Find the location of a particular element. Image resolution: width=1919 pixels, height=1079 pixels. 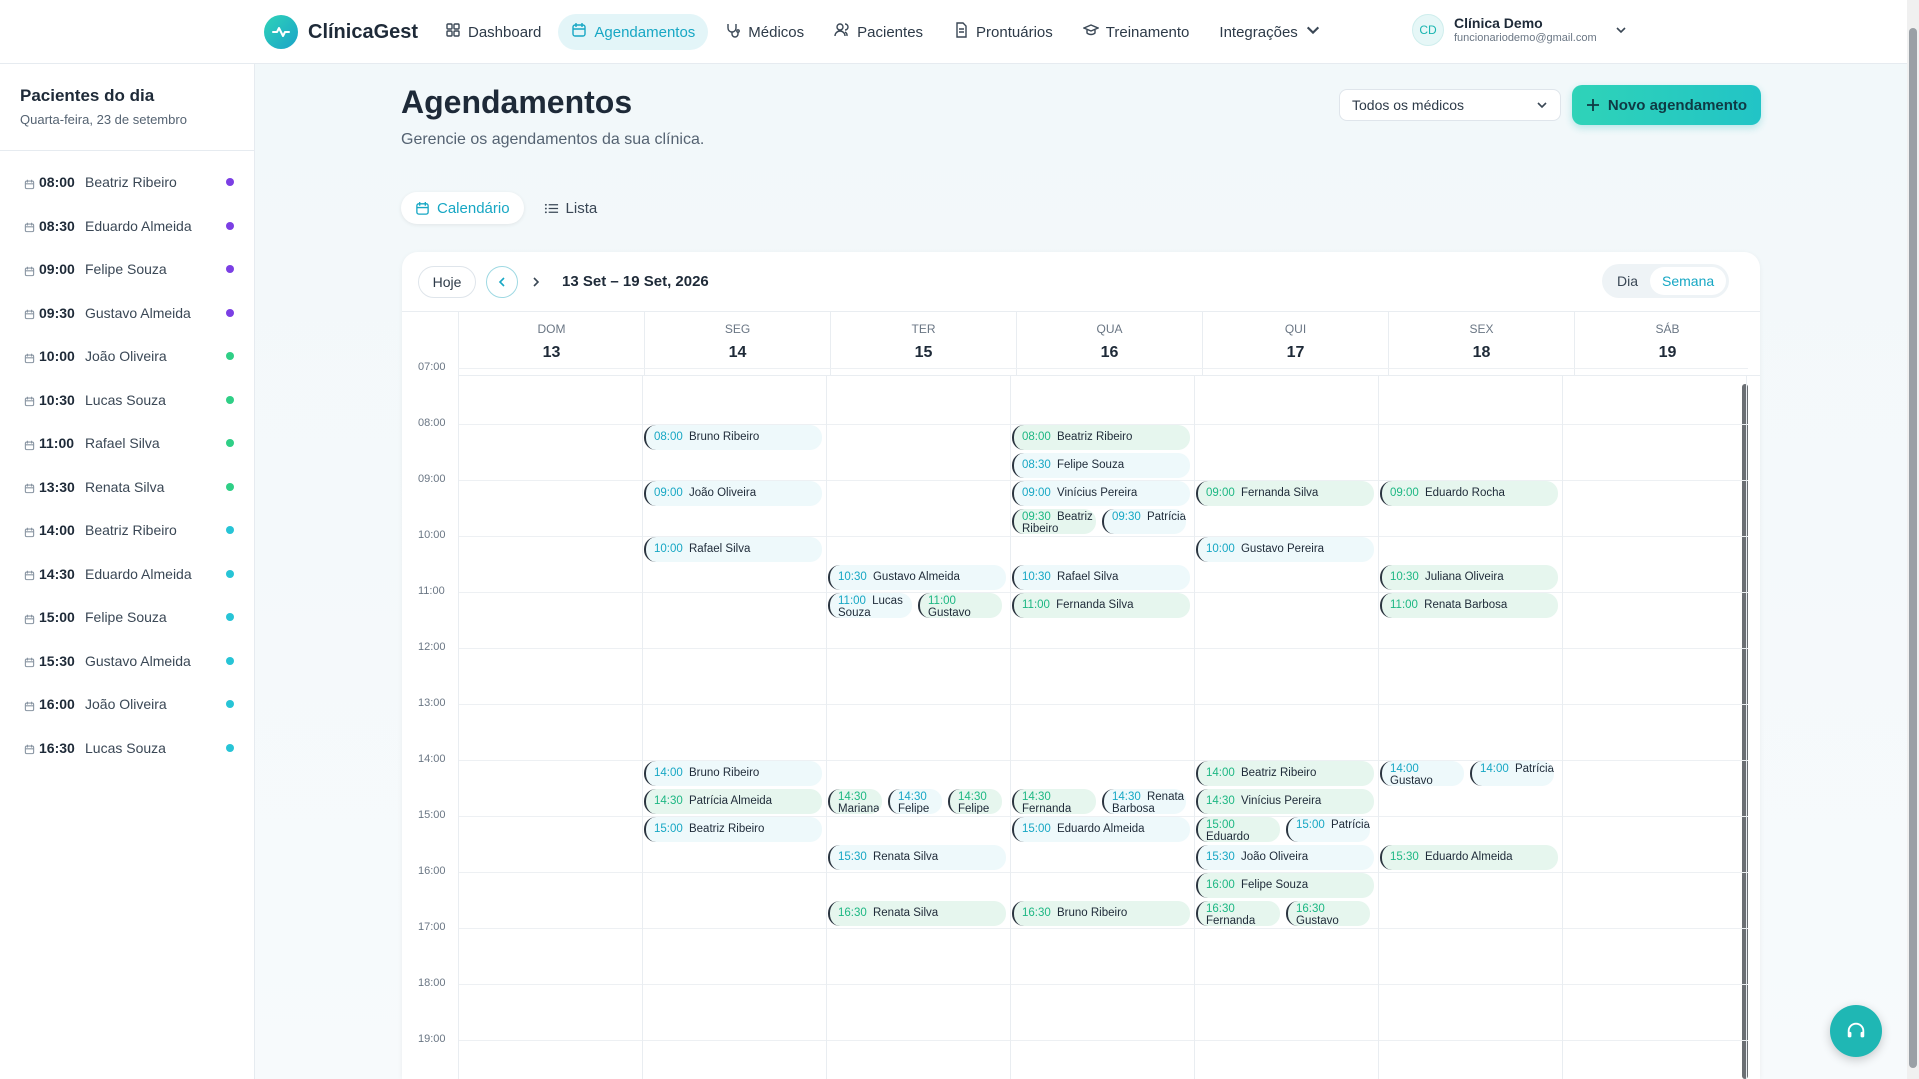

sidebar-patient-item: 16:00 João Oliveira is located at coordinates (129, 704).